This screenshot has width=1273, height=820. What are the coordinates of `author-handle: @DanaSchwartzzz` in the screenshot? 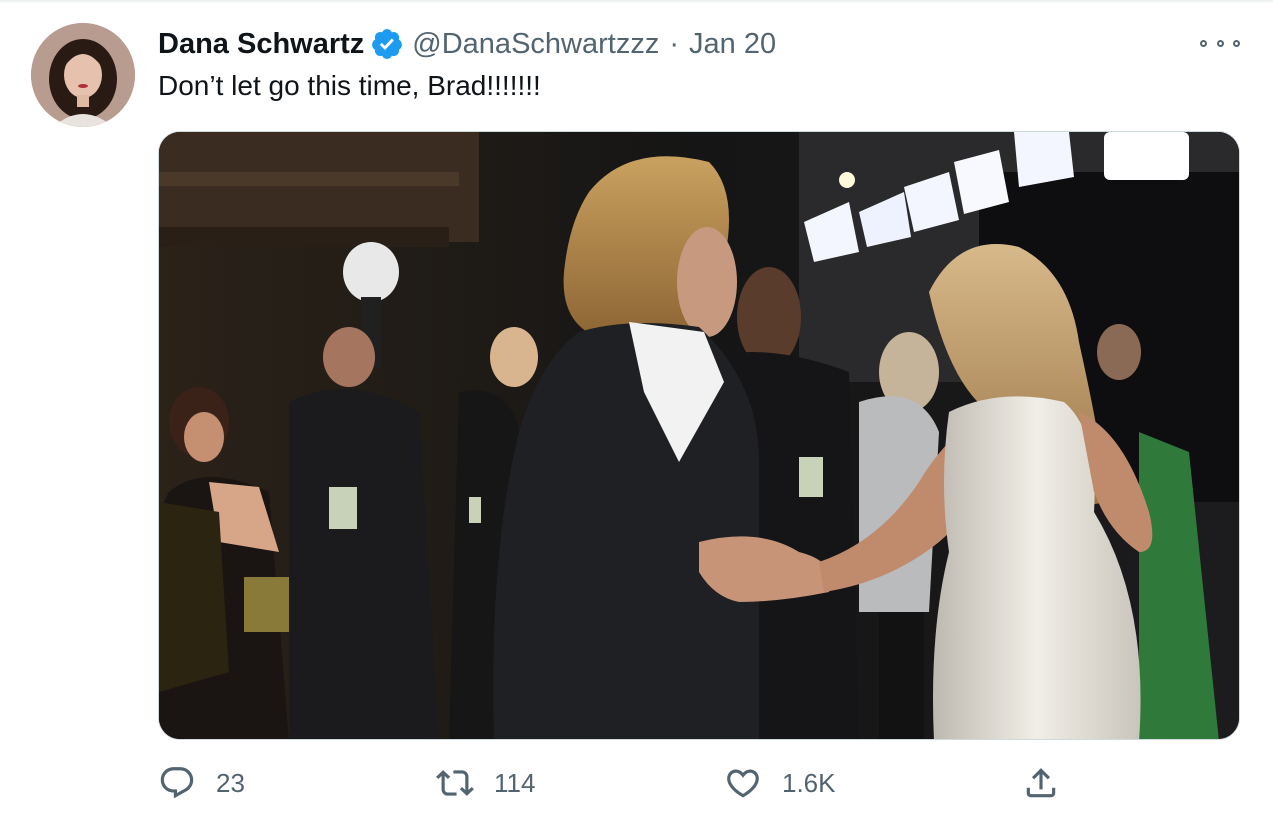 It's located at (535, 44).